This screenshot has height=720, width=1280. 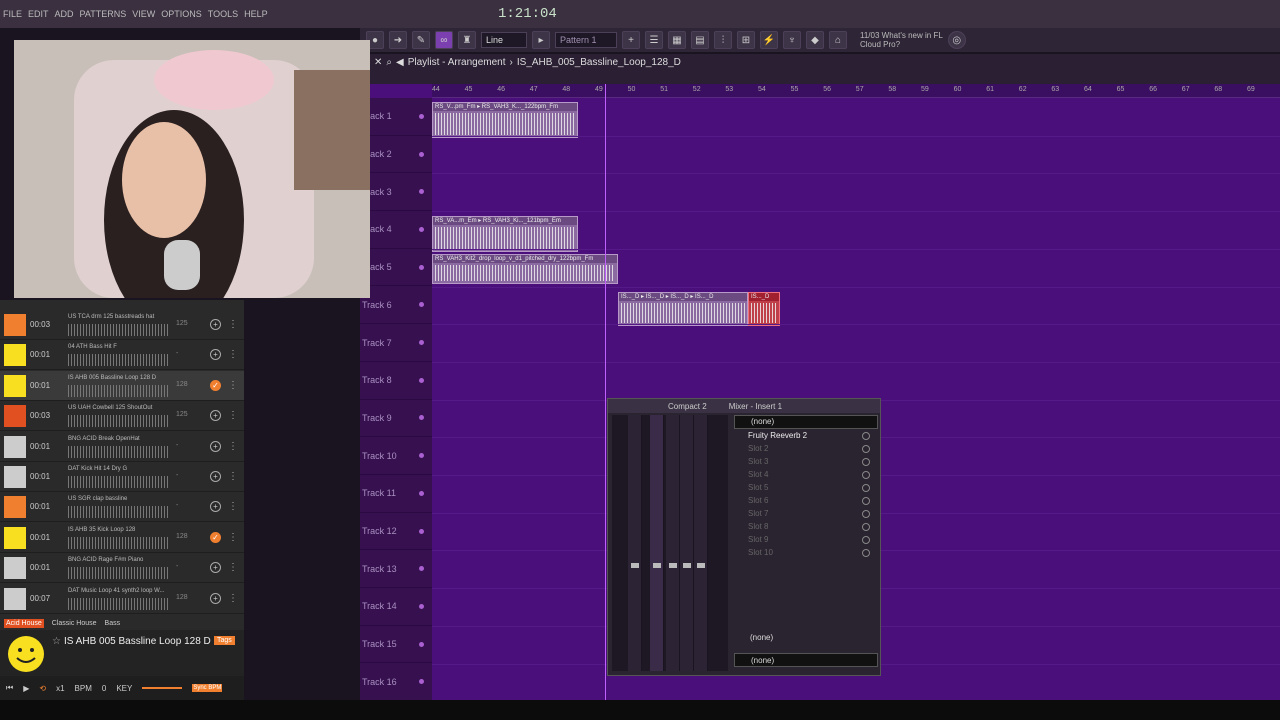 I want to click on menu-help: HELP, so click(x=256, y=14).